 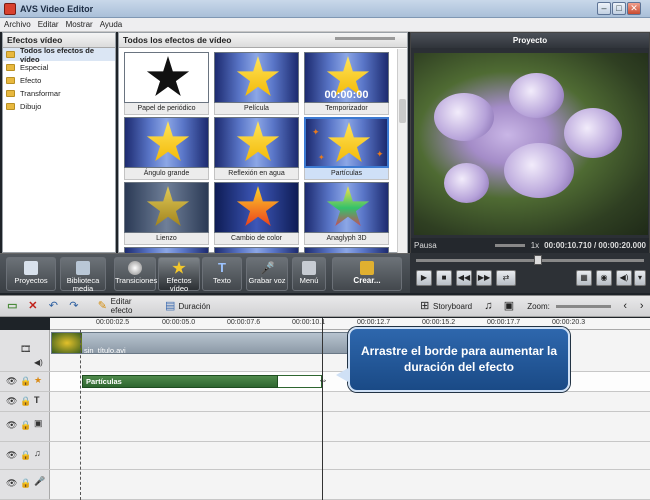 What do you see at coordinates (222, 274) in the screenshot?
I see `text-button: T Texto` at bounding box center [222, 274].